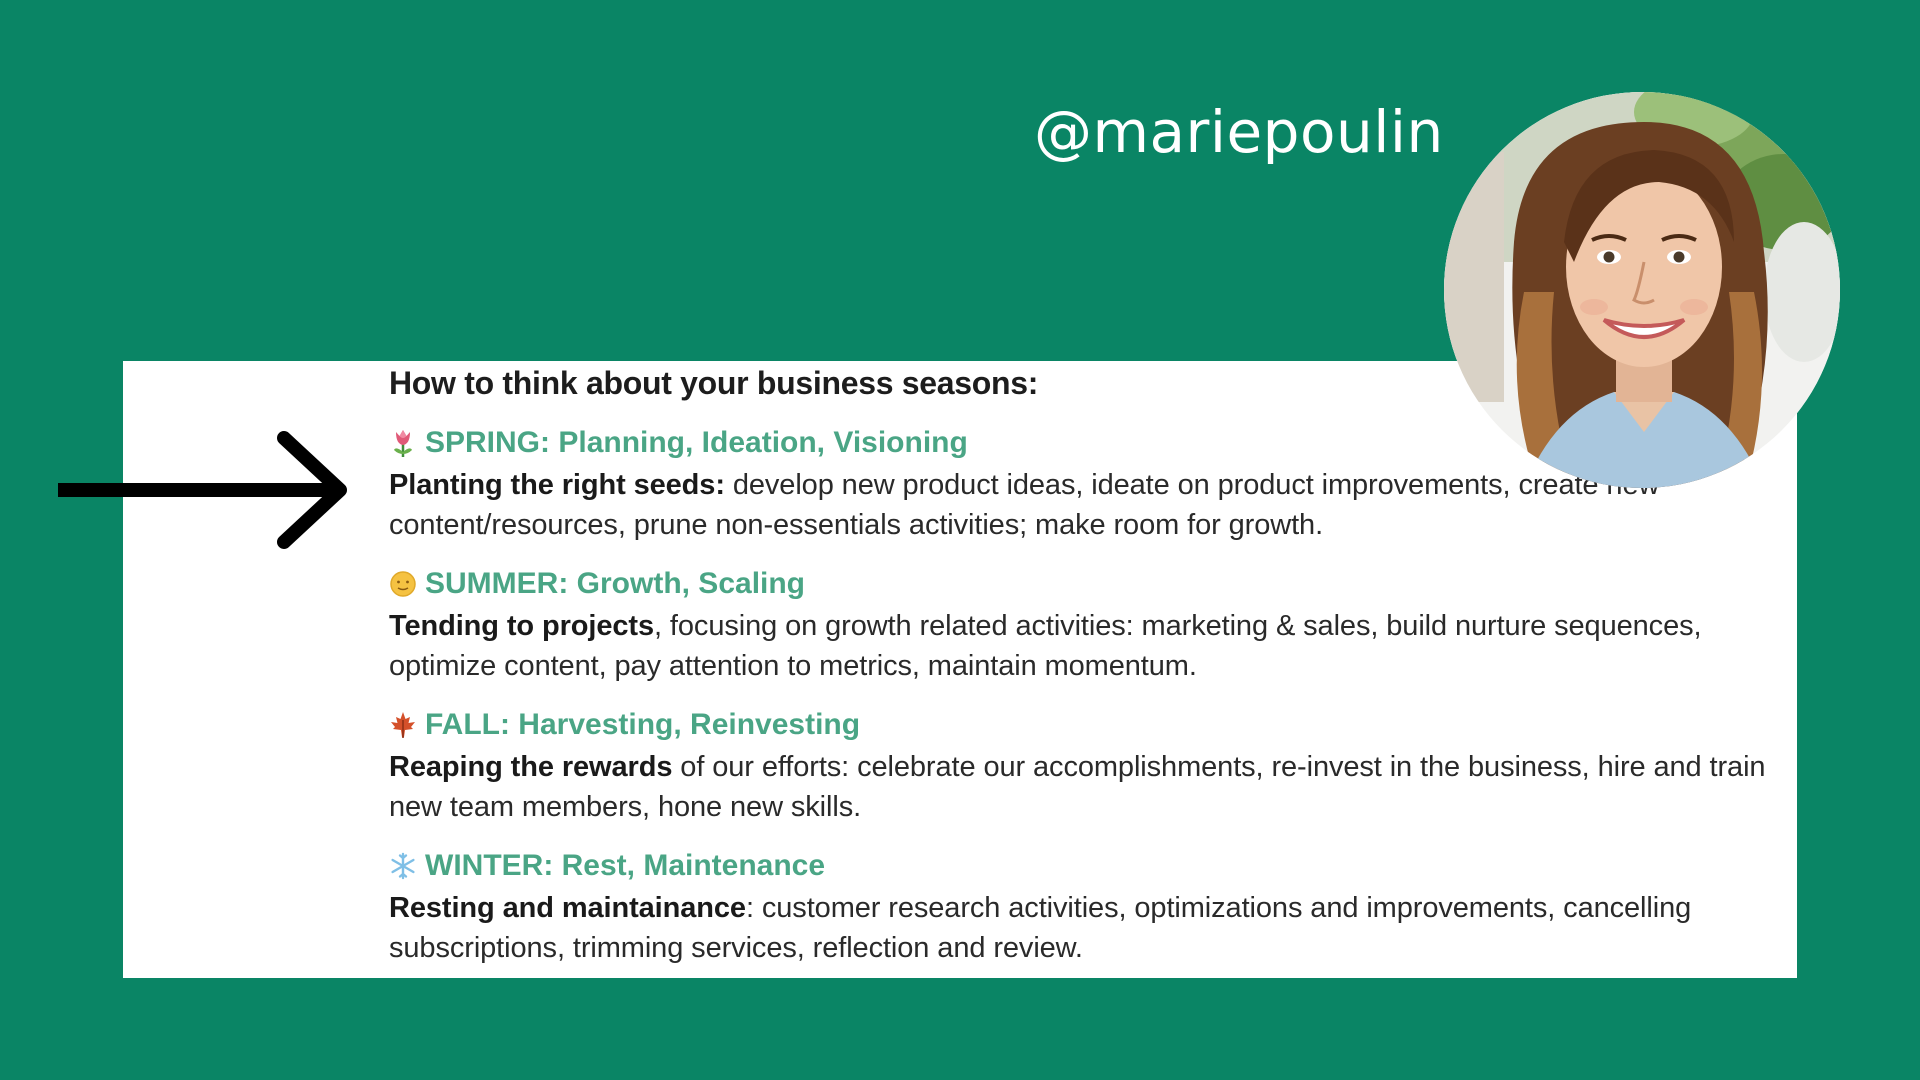 The width and height of the screenshot is (1920, 1080). I want to click on snowflake-icon, so click(403, 866).